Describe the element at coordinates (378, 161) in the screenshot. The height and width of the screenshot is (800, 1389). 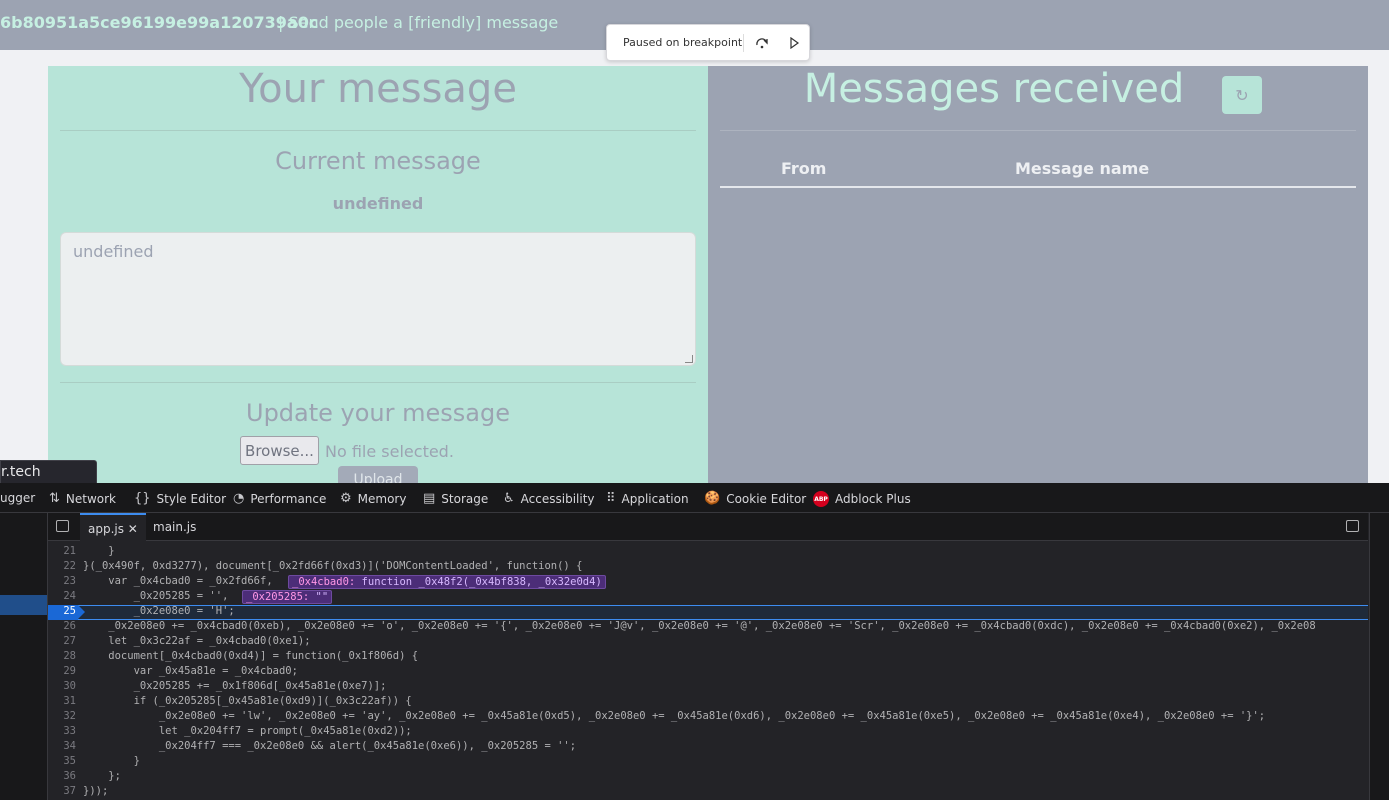
I see `current-message-heading: Current message` at that location.